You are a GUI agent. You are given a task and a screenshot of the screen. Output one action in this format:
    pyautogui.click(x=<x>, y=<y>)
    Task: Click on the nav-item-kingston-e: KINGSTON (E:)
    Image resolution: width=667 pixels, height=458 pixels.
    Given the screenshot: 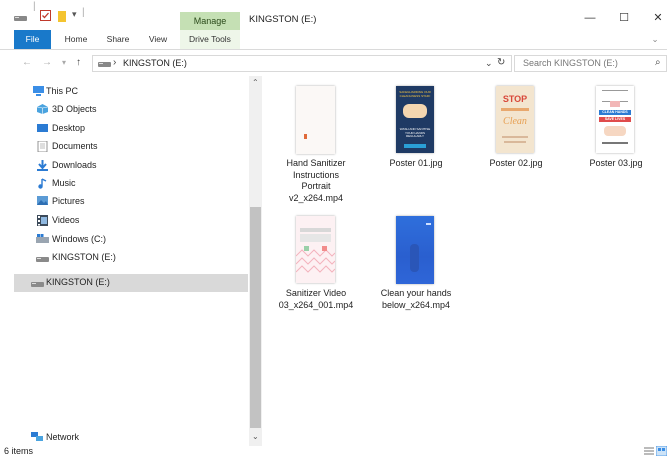 What is the action you would take?
    pyautogui.click(x=124, y=258)
    